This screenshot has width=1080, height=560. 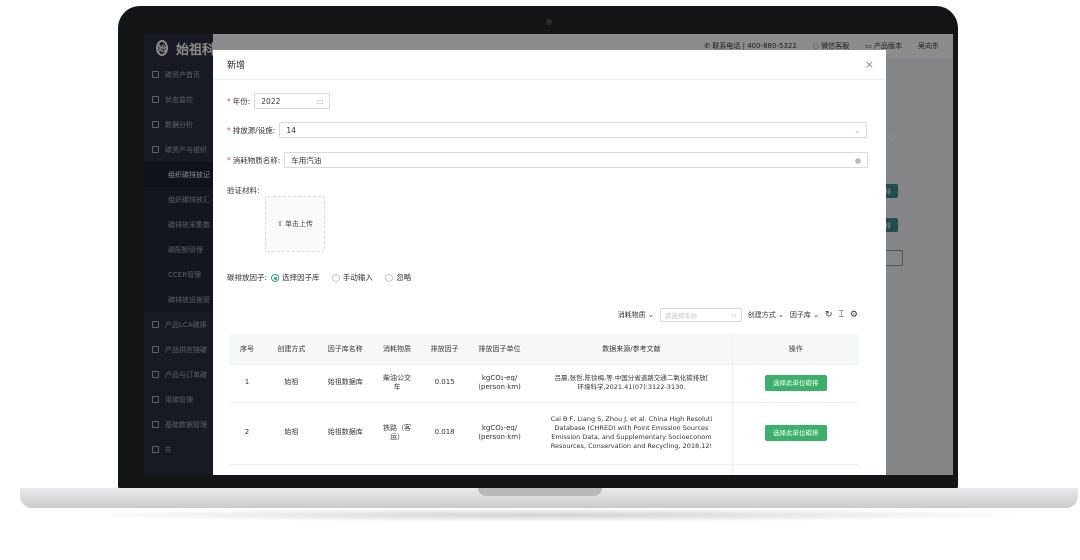 I want to click on year-filter: 请选择年份 ▭, so click(x=700, y=315).